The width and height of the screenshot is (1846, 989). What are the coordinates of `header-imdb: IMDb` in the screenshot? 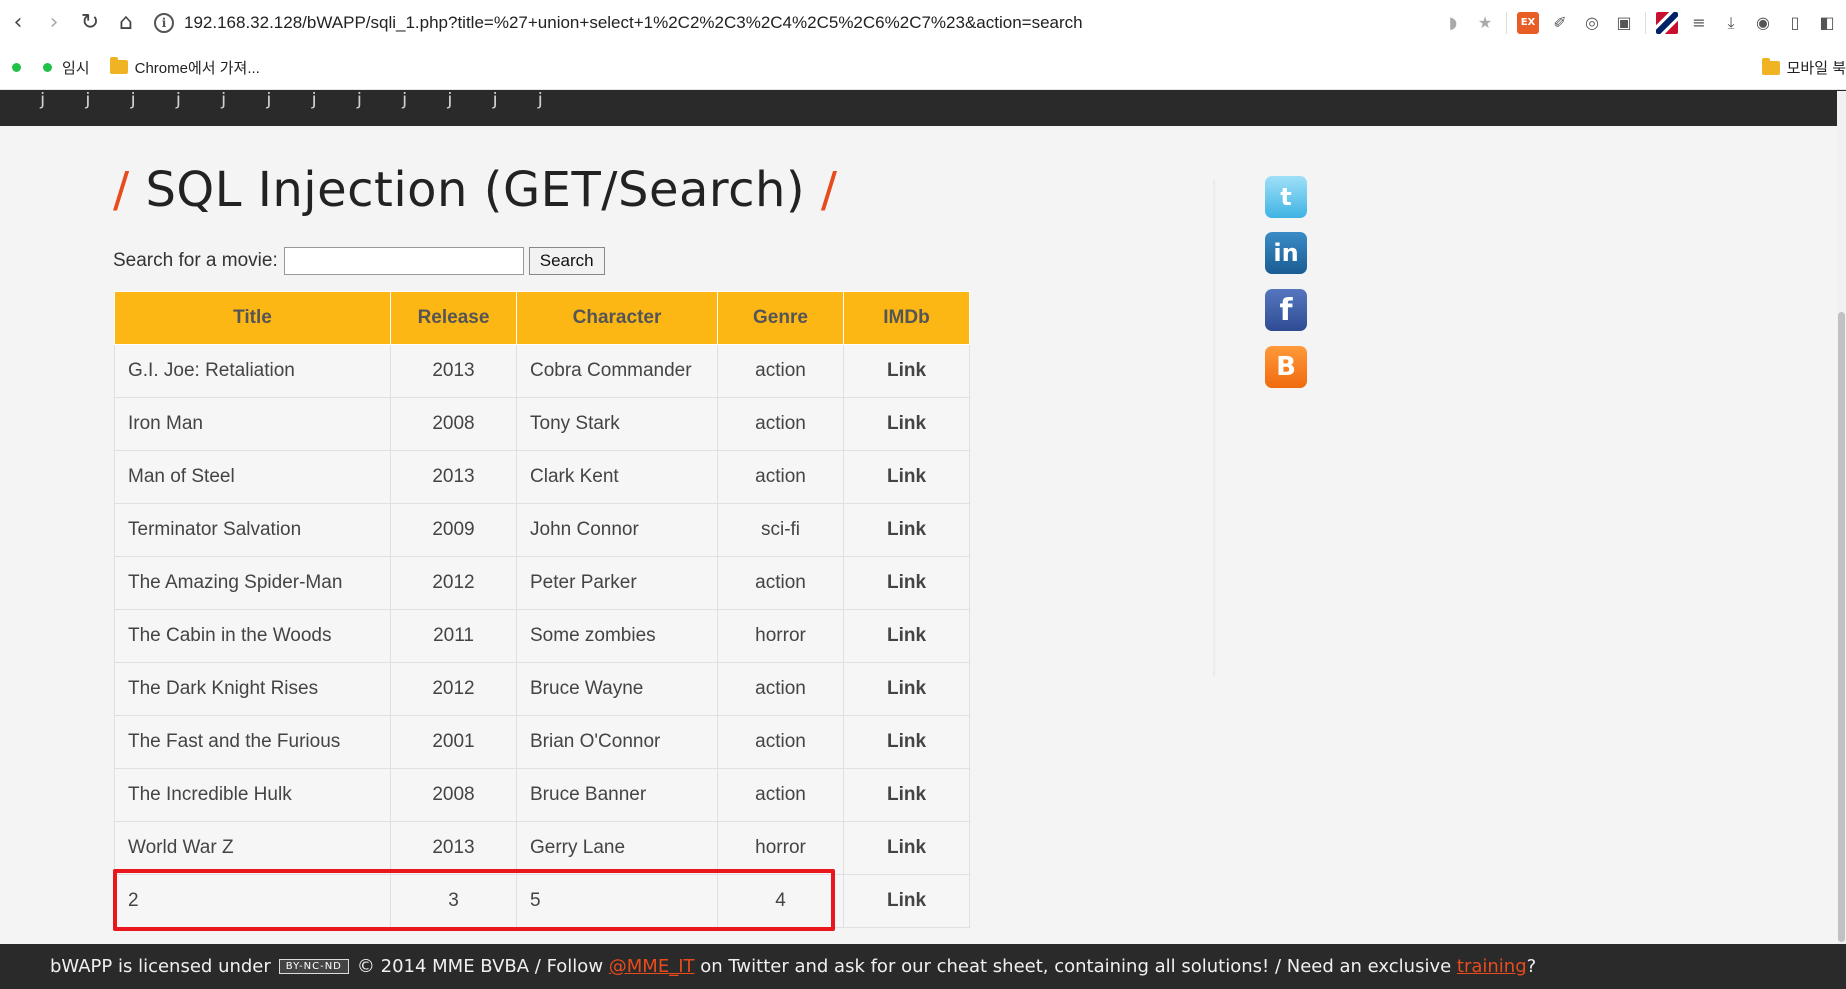 It's located at (906, 318).